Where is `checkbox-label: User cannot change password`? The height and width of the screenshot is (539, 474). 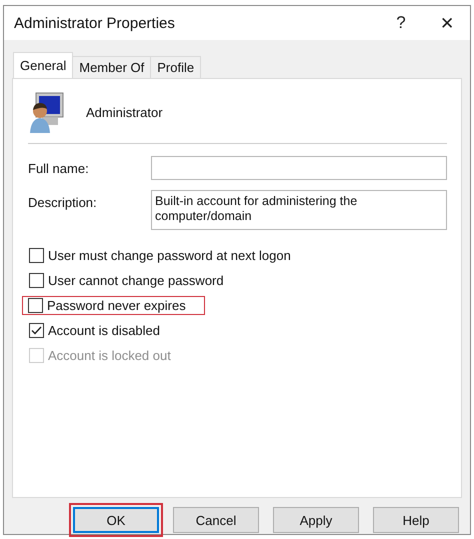 checkbox-label: User cannot change password is located at coordinates (136, 280).